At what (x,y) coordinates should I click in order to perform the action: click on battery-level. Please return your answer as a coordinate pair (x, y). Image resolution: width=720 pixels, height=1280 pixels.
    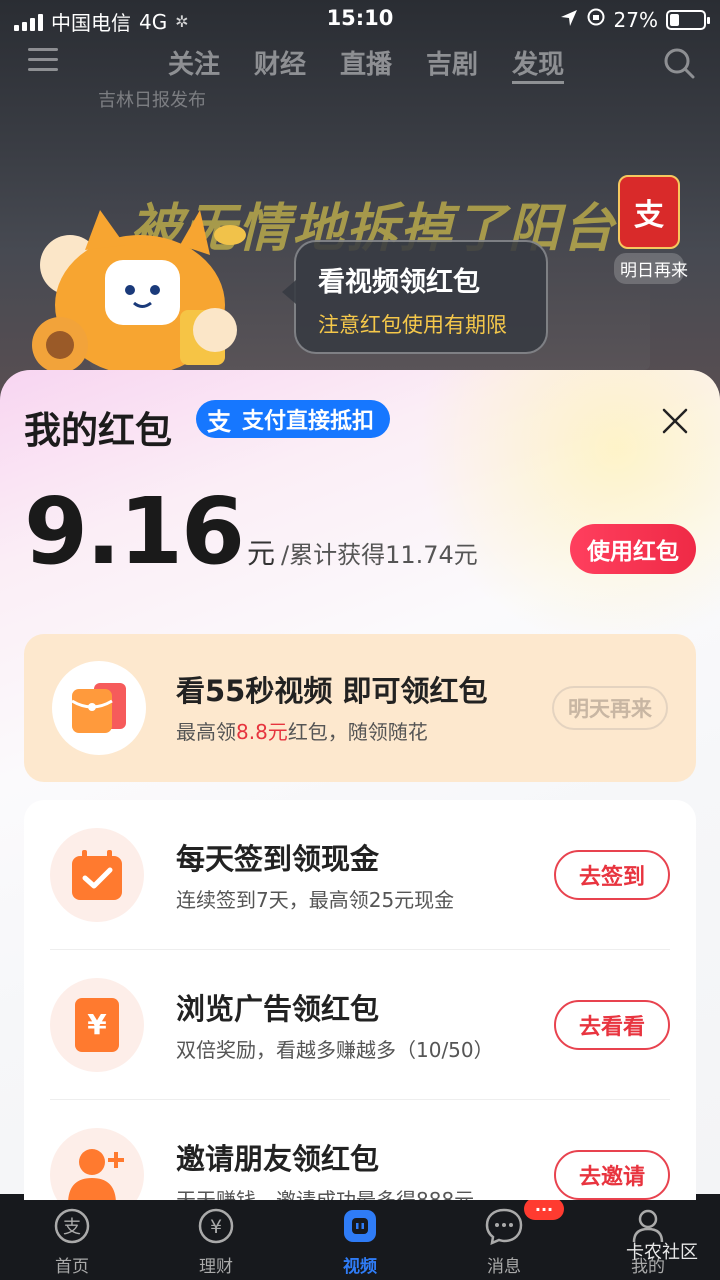
    Looking at the image, I should click on (674, 19).